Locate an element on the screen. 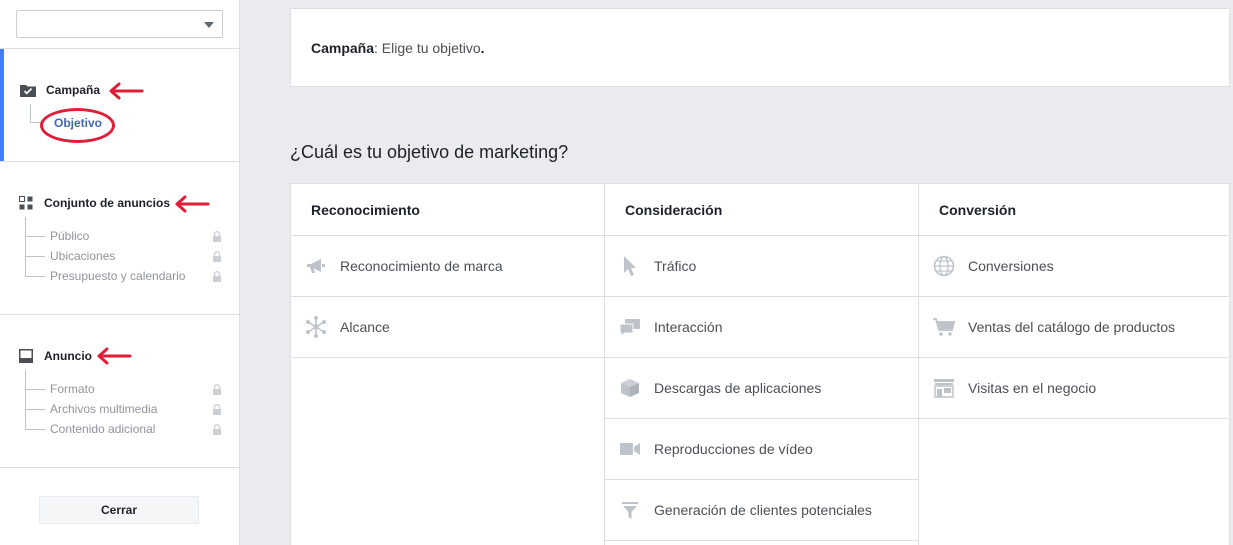  objective-video-views: Reproducciones de vídeo is located at coordinates (761, 449).